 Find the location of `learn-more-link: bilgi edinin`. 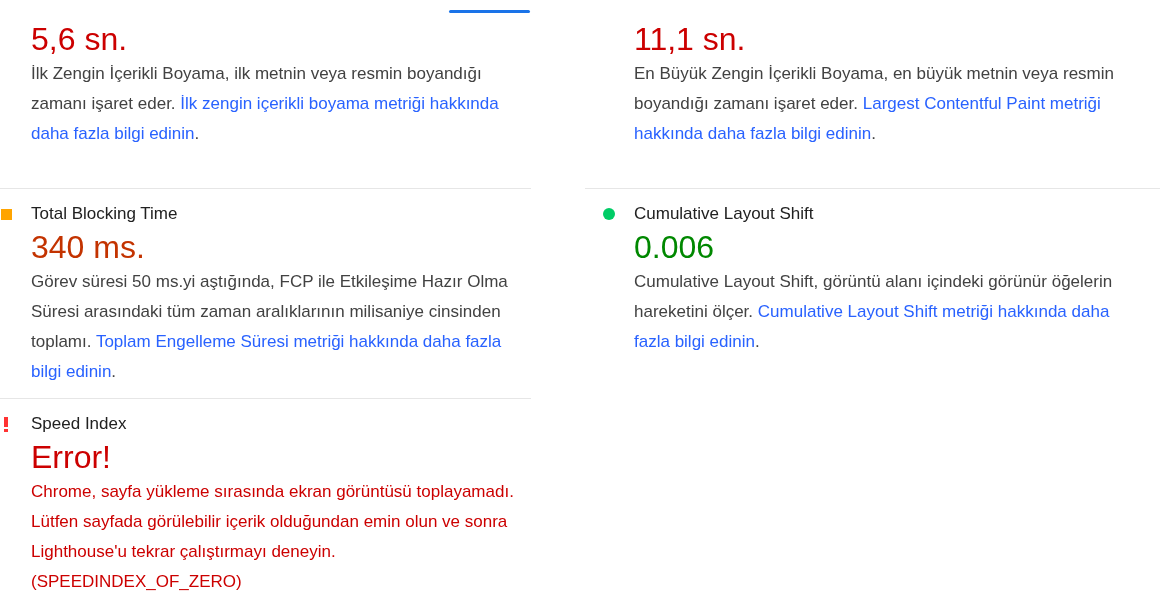

learn-more-link: bilgi edinin is located at coordinates (71, 371).